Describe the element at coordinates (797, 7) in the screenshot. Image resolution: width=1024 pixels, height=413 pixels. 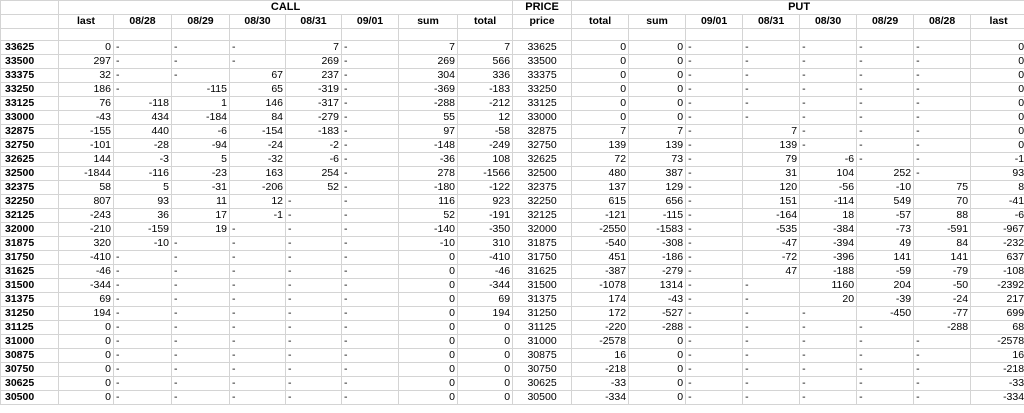
I see `put-section-header: PUT` at that location.